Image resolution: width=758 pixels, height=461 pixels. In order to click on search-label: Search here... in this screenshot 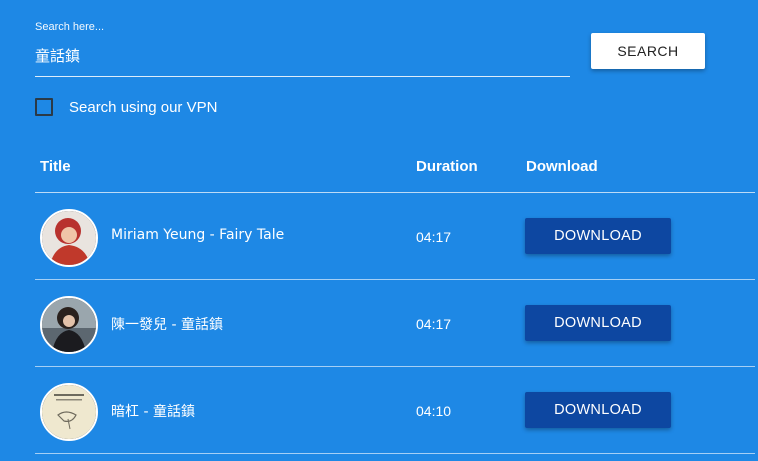, I will do `click(70, 27)`.